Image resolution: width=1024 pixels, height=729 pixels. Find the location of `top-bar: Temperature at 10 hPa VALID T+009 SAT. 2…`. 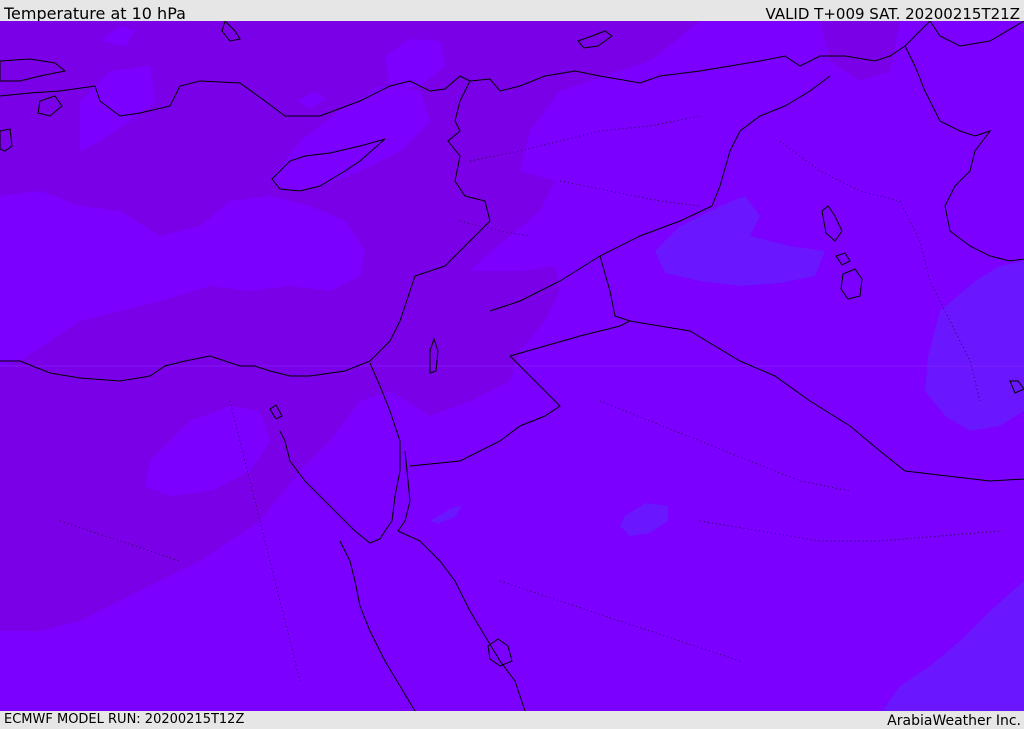

top-bar: Temperature at 10 hPa VALID T+009 SAT. 2… is located at coordinates (512, 11).